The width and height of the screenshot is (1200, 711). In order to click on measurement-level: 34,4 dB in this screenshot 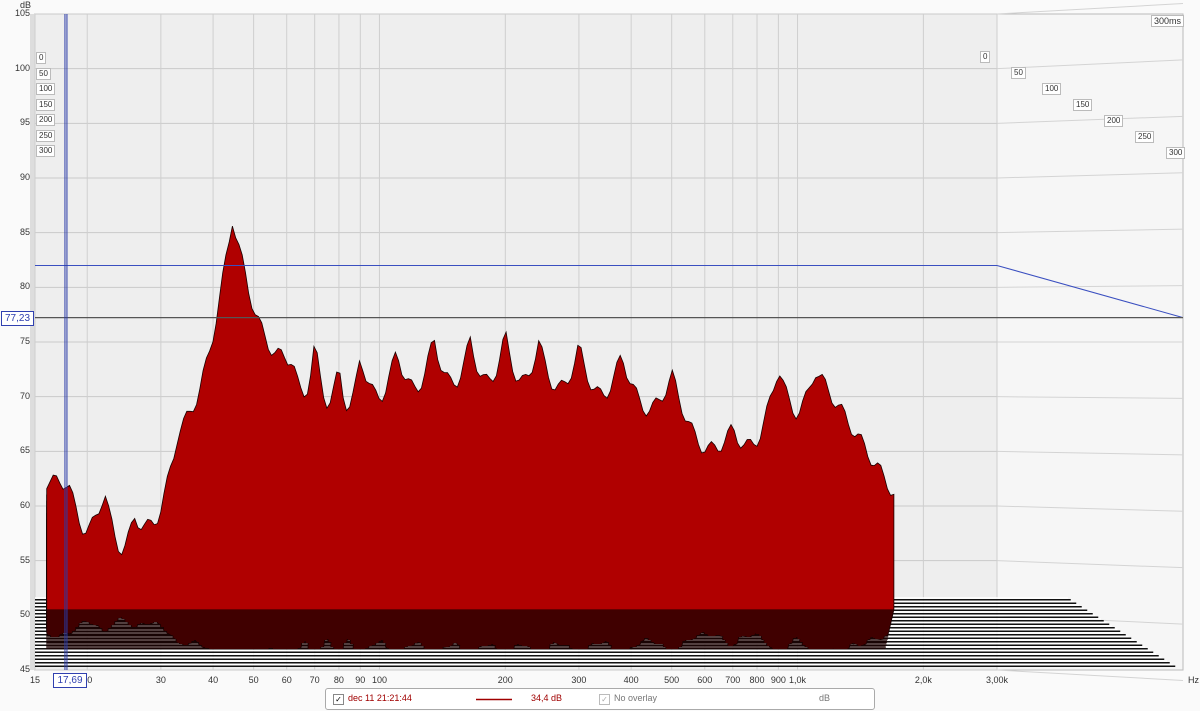, I will do `click(547, 698)`.